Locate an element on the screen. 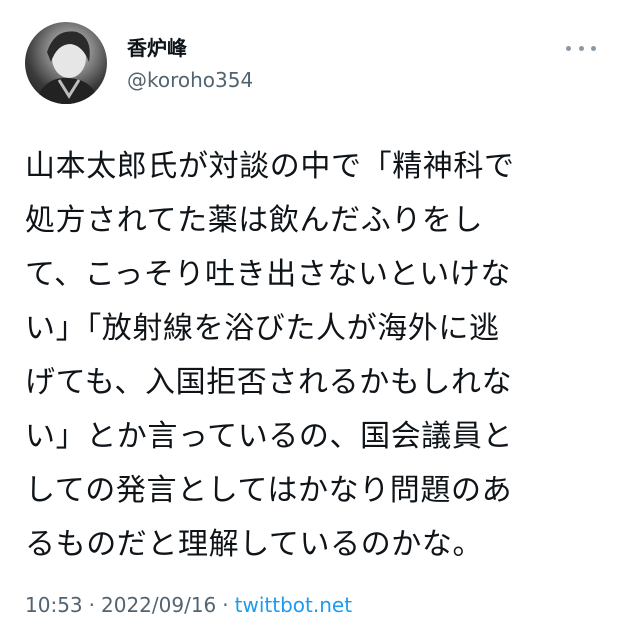 The image size is (620, 623). tweet-date: 2022/09/16 is located at coordinates (158, 605).